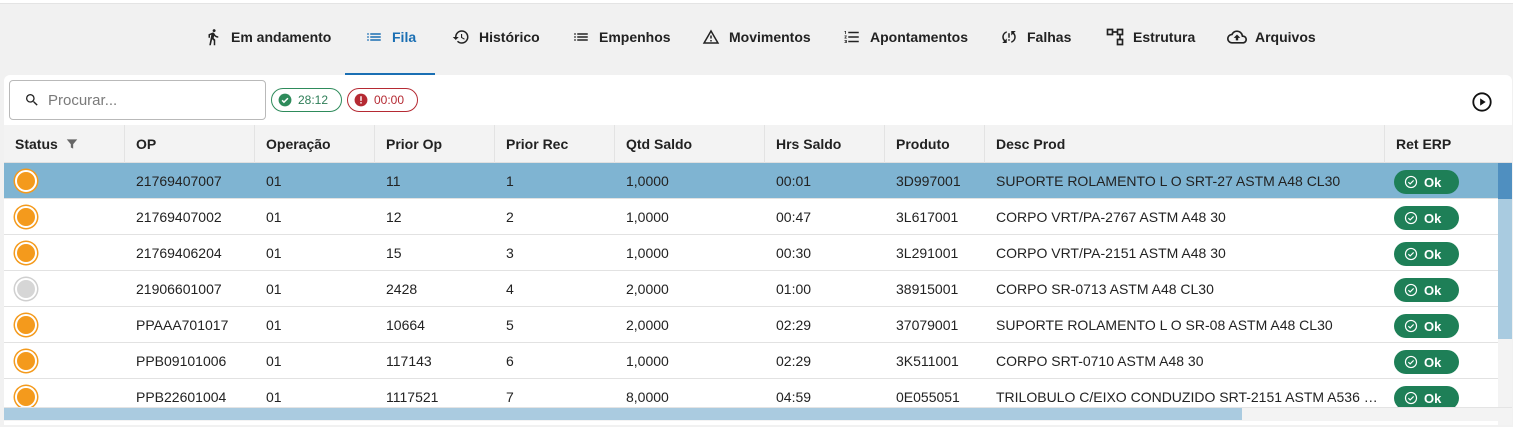 Image resolution: width=1513 pixels, height=427 pixels. I want to click on cell-desc-prod: CORPO SR-0713 ASTM A48 CL30, so click(1105, 289).